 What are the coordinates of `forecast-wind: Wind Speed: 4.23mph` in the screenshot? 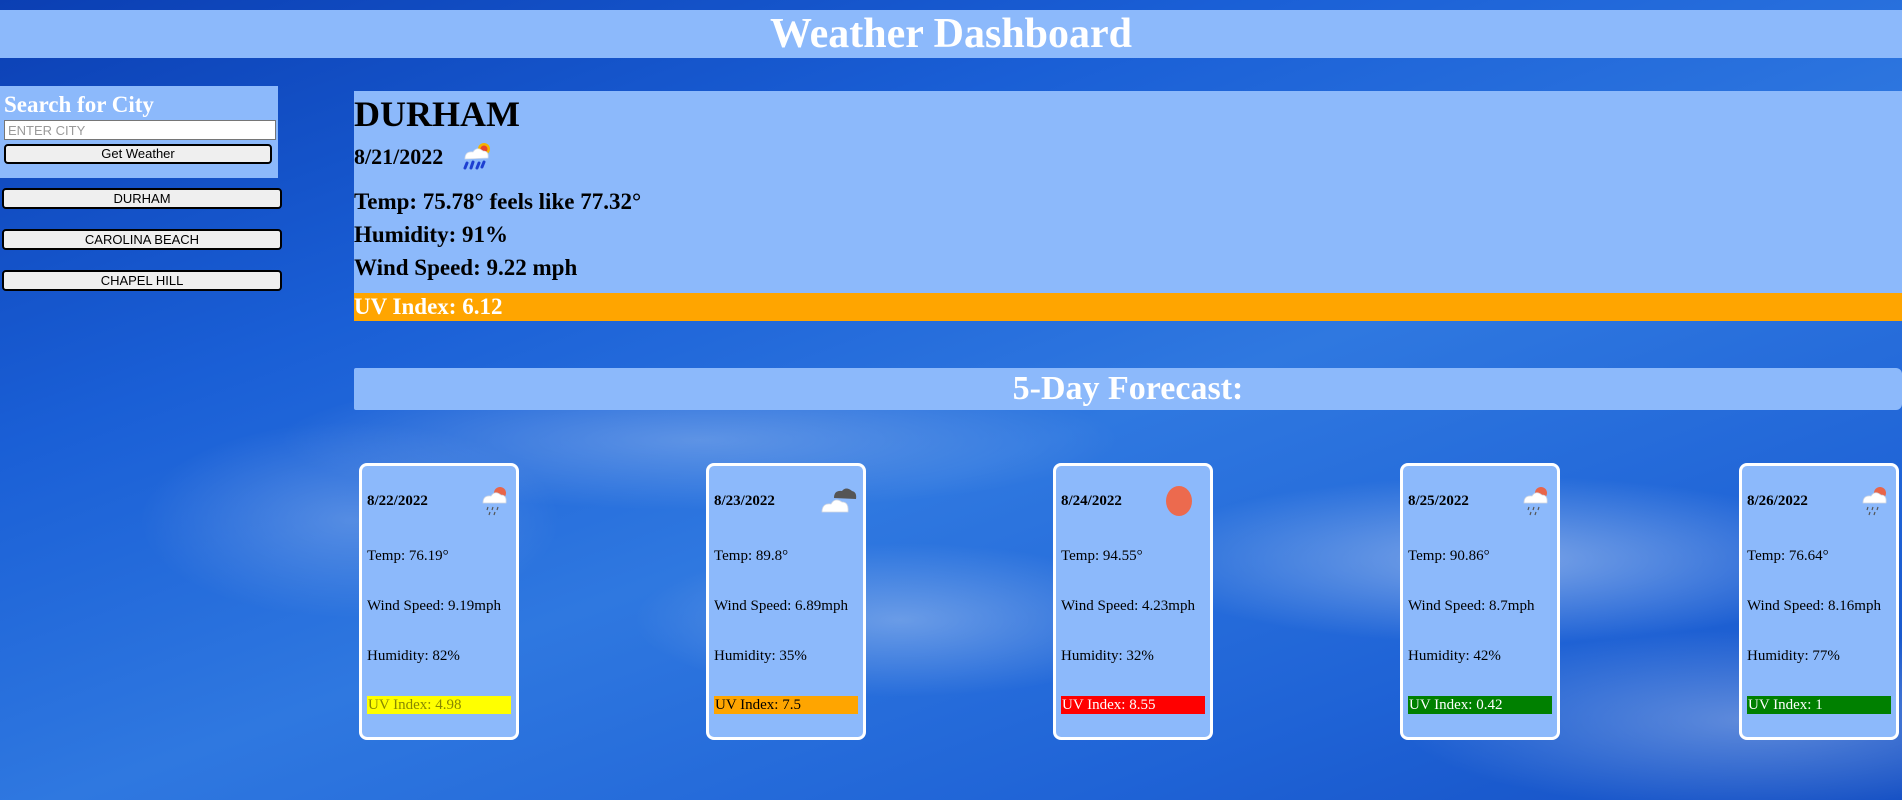 It's located at (1128, 606).